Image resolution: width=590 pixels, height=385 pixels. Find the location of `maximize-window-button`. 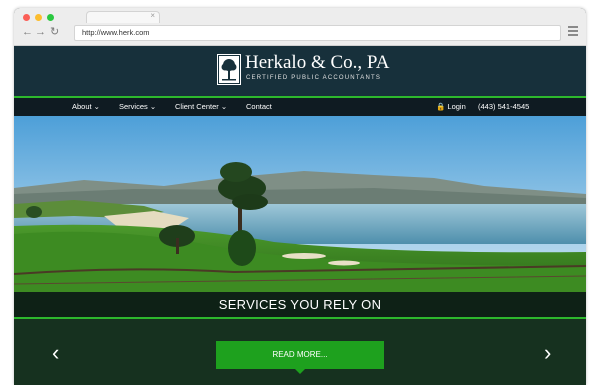

maximize-window-button is located at coordinates (50, 17).